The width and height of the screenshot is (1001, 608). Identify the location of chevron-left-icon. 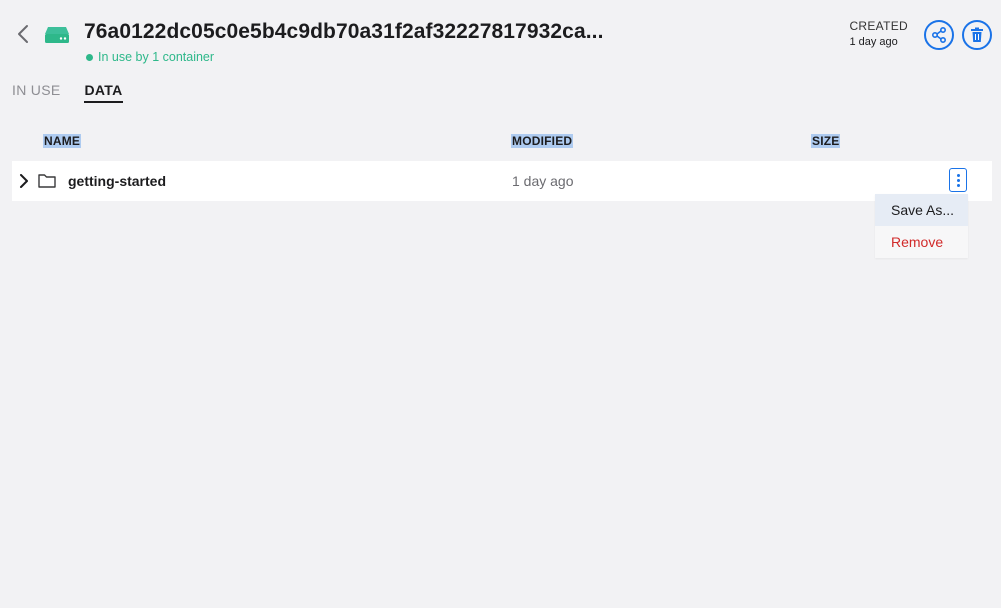
(23, 34).